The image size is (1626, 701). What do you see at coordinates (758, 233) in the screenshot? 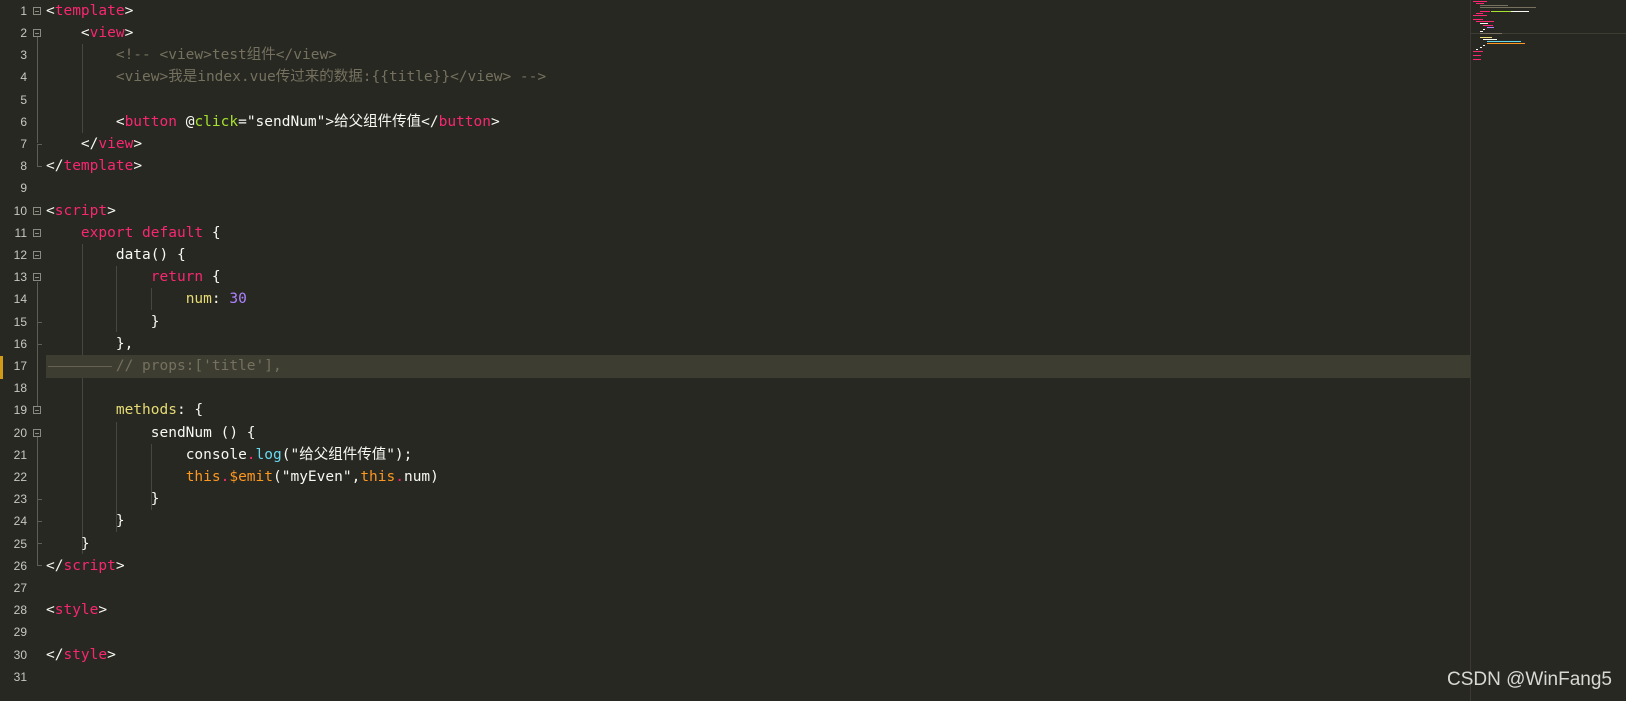
I see `code-line: export default {` at bounding box center [758, 233].